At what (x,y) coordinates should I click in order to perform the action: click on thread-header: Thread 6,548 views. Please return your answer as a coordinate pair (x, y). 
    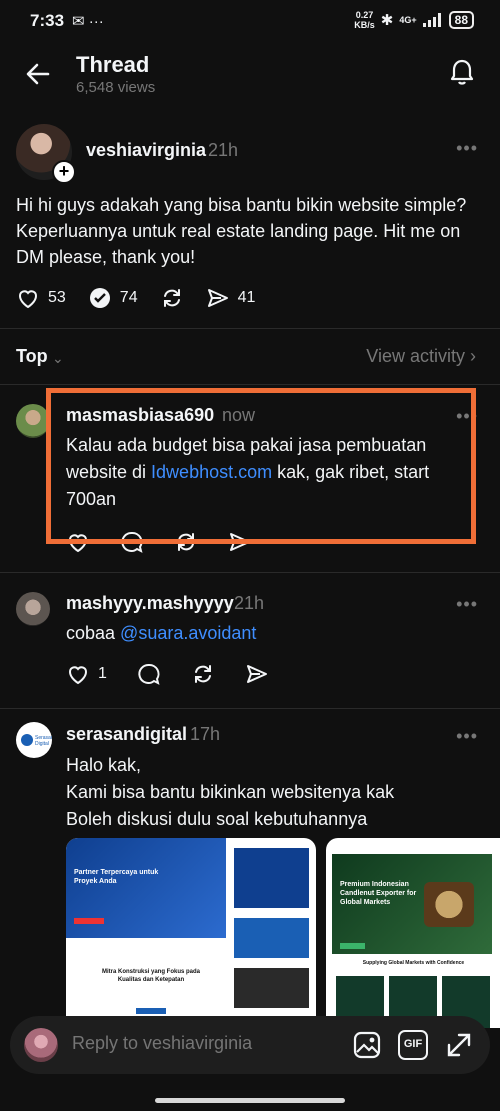
    Looking at the image, I should click on (250, 74).